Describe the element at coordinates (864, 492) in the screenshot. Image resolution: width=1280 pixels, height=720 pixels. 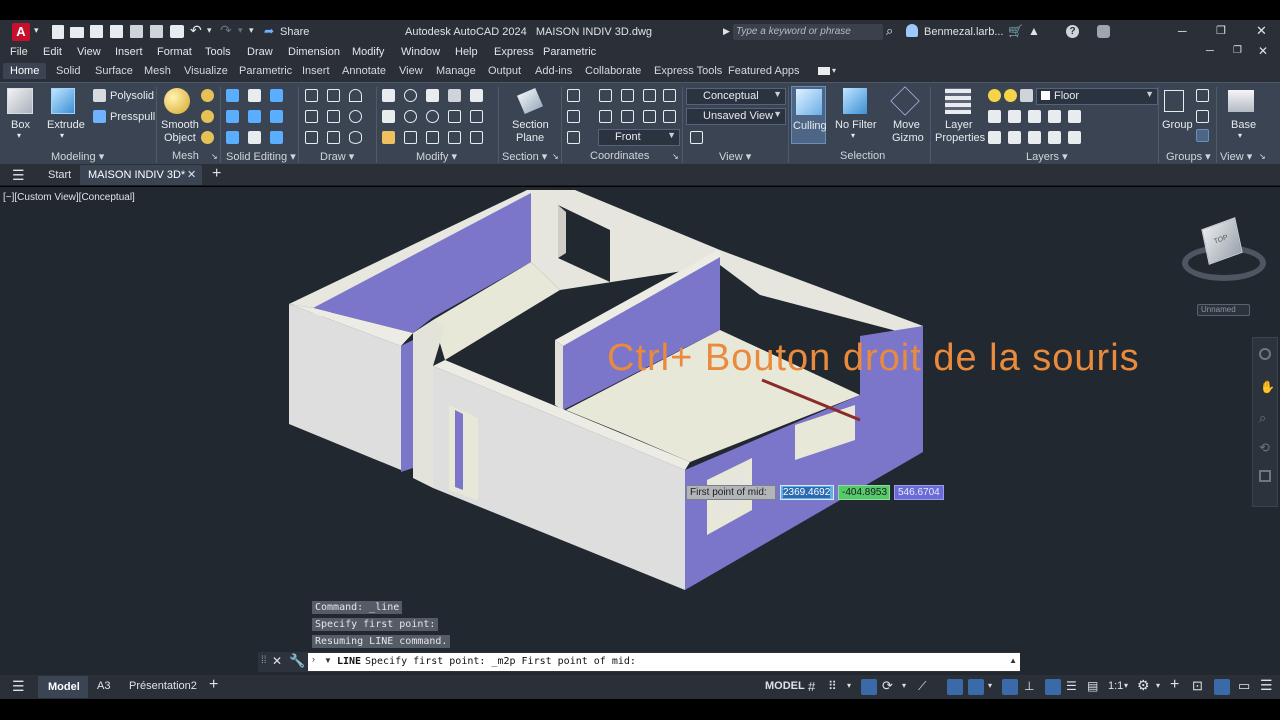
I see `coord-y-value: -404.8953` at that location.